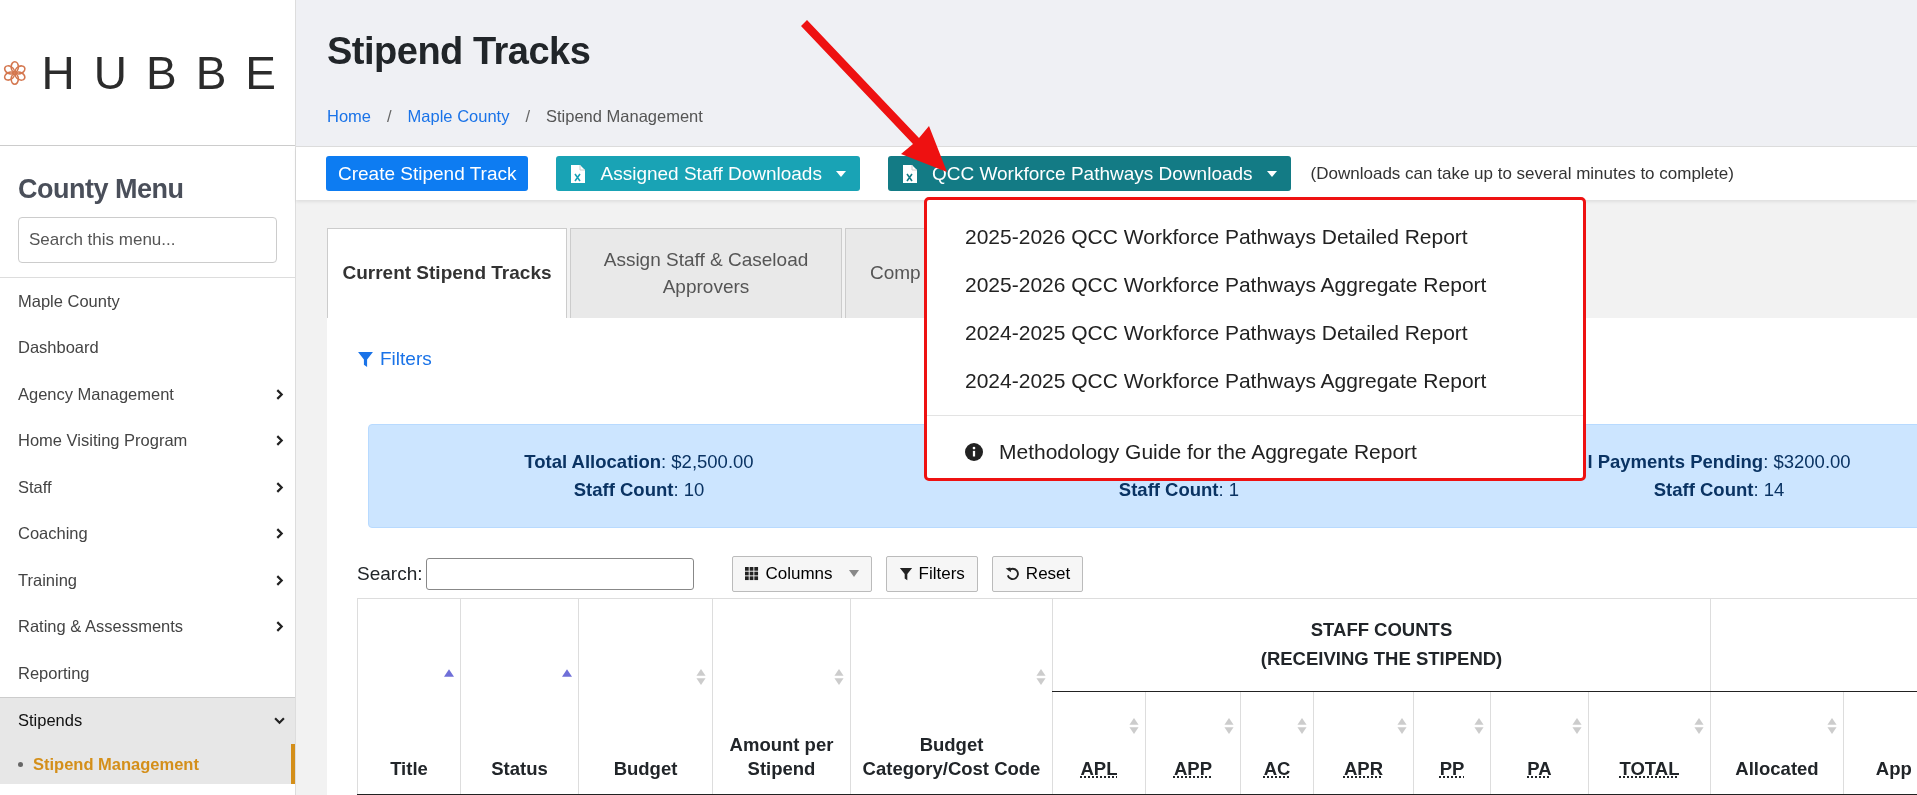 The height and width of the screenshot is (795, 1917). Describe the element at coordinates (1277, 742) in the screenshot. I see `column-header: AC` at that location.